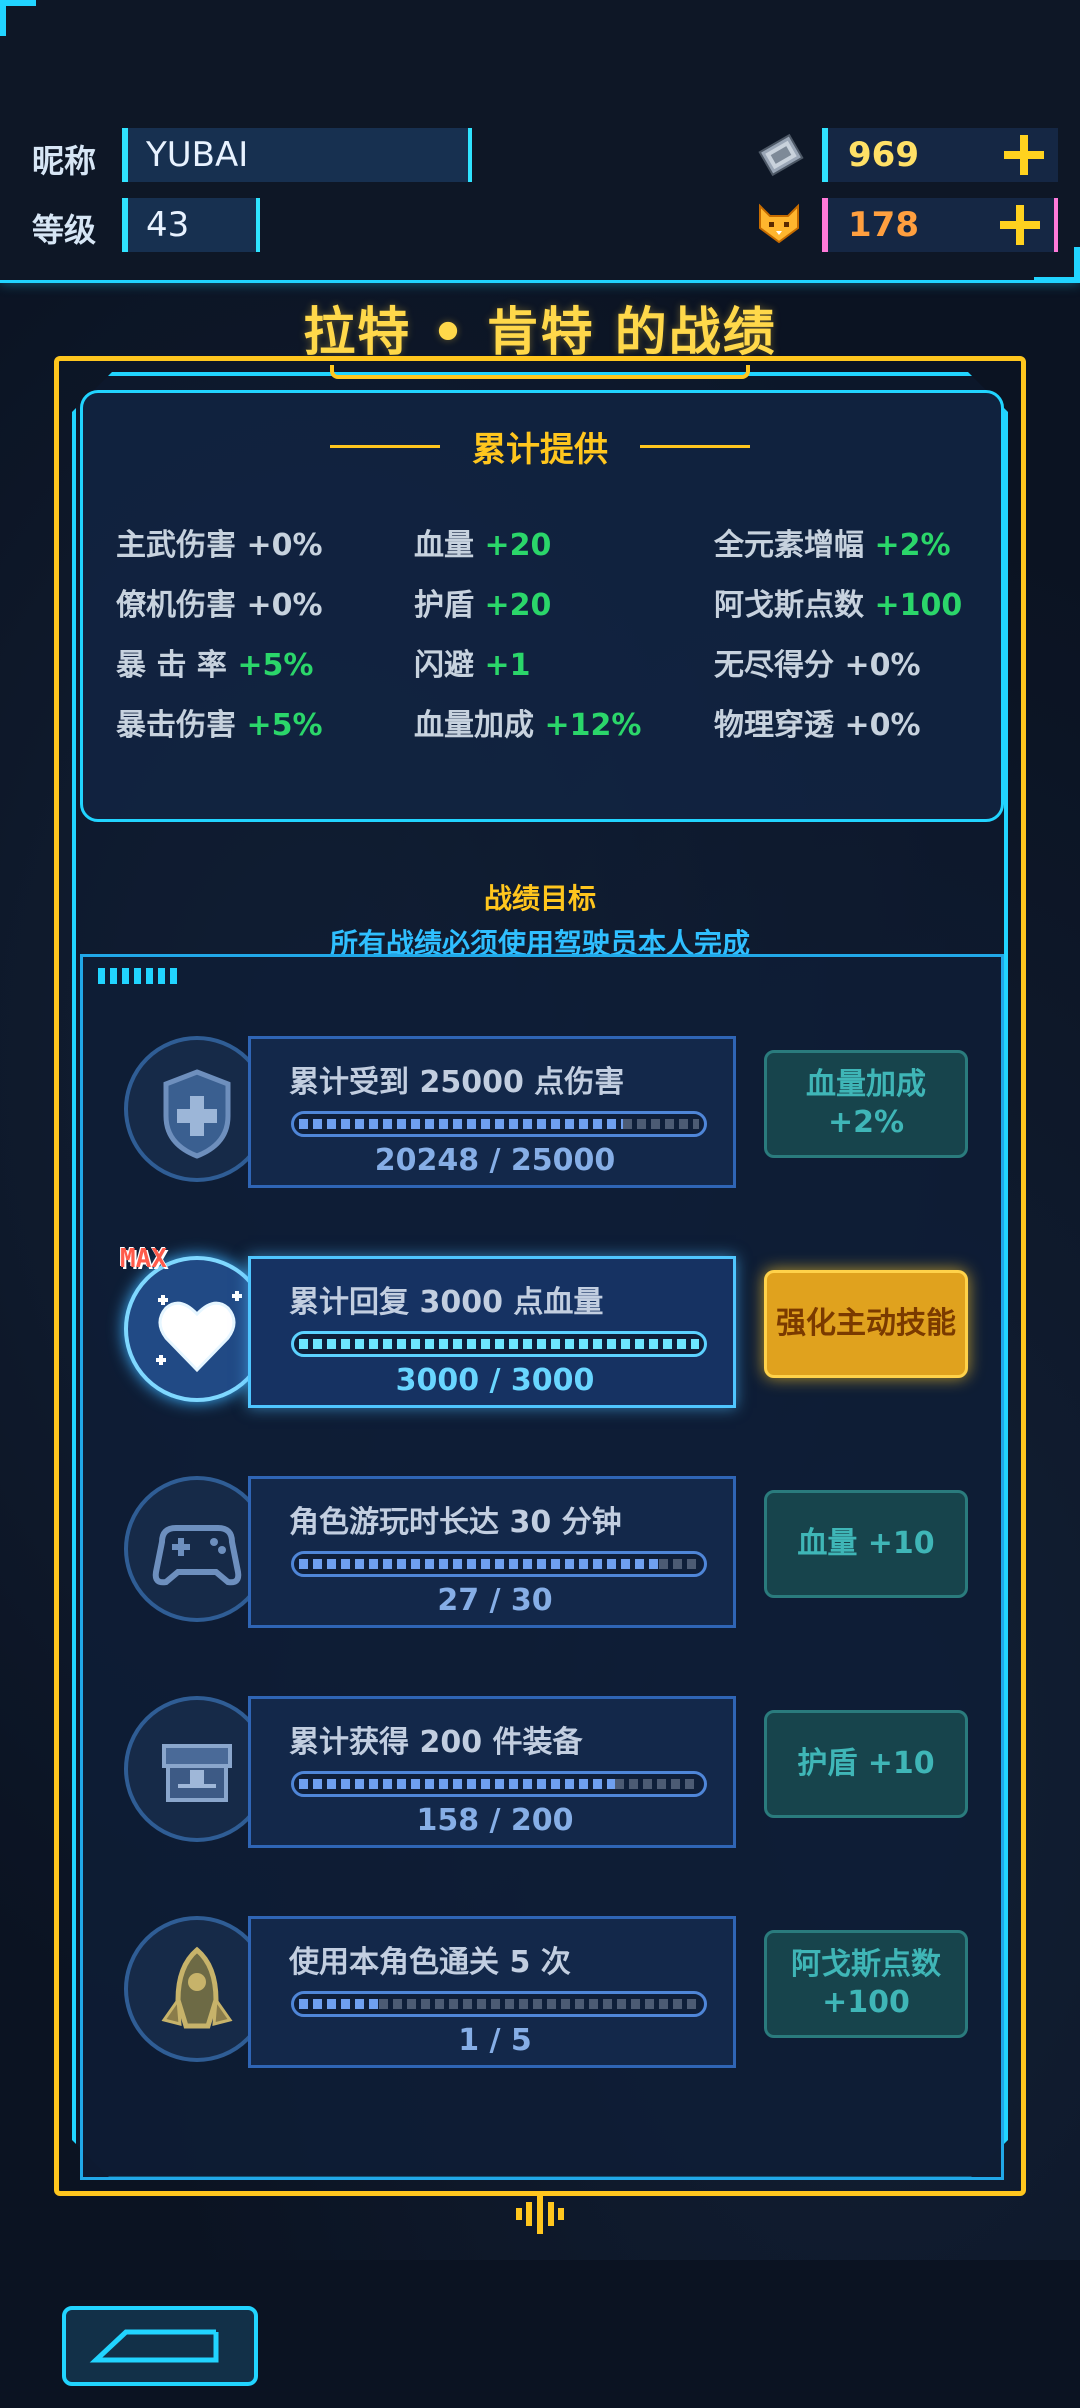 The width and height of the screenshot is (1080, 2408). What do you see at coordinates (495, 1600) in the screenshot?
I see `goal-progress-text: 27 / 30` at bounding box center [495, 1600].